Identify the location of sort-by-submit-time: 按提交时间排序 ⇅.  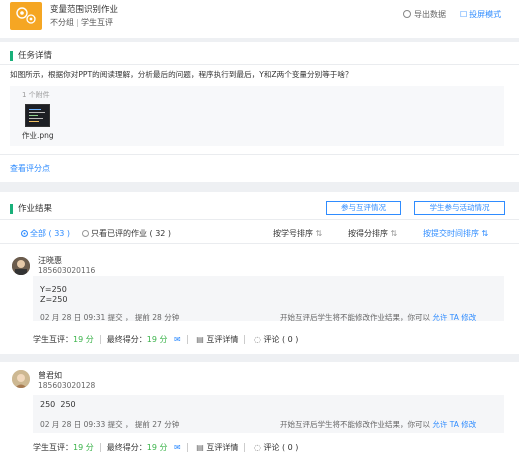
(455, 233).